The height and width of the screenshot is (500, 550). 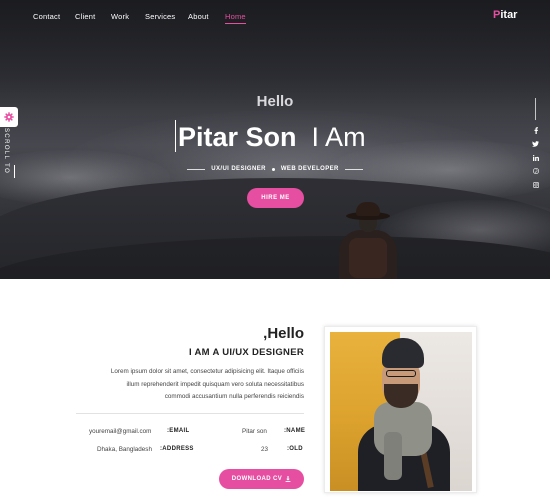 I want to click on linkedin-link, so click(x=535, y=157).